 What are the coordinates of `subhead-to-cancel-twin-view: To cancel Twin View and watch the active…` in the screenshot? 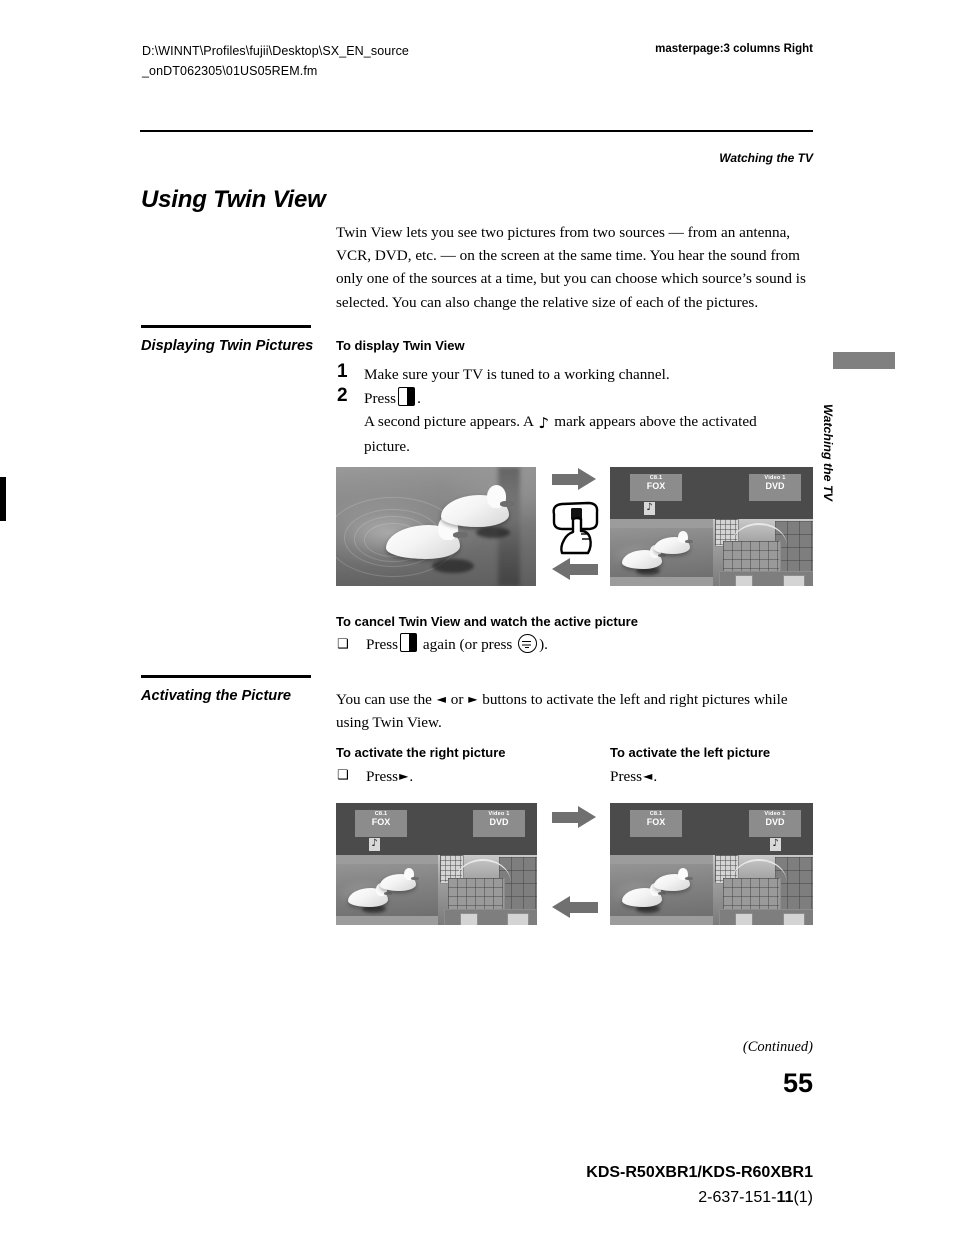 It's located at (487, 621).